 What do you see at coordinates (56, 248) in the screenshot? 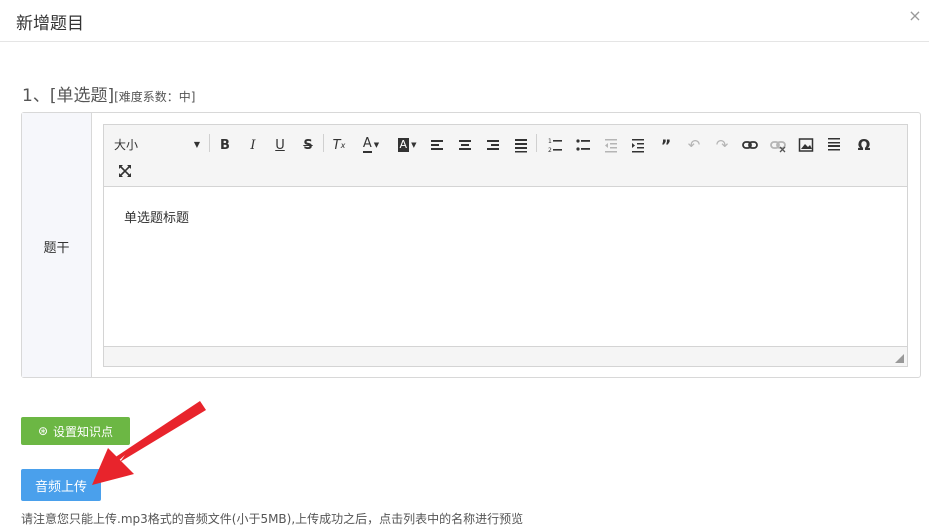
I see `stem-label: 题干` at bounding box center [56, 248].